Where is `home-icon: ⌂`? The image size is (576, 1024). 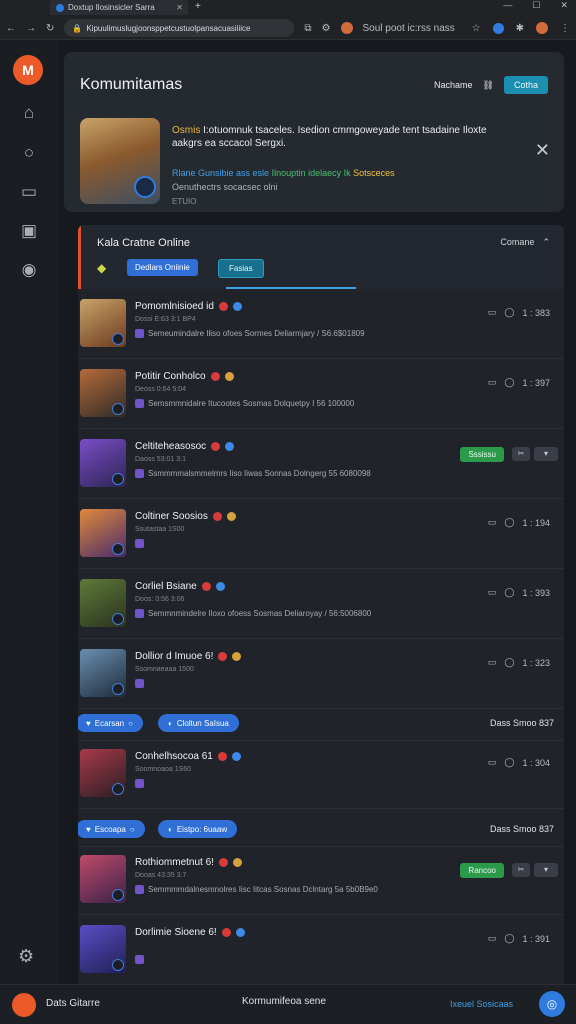 home-icon: ⌂ is located at coordinates (29, 113).